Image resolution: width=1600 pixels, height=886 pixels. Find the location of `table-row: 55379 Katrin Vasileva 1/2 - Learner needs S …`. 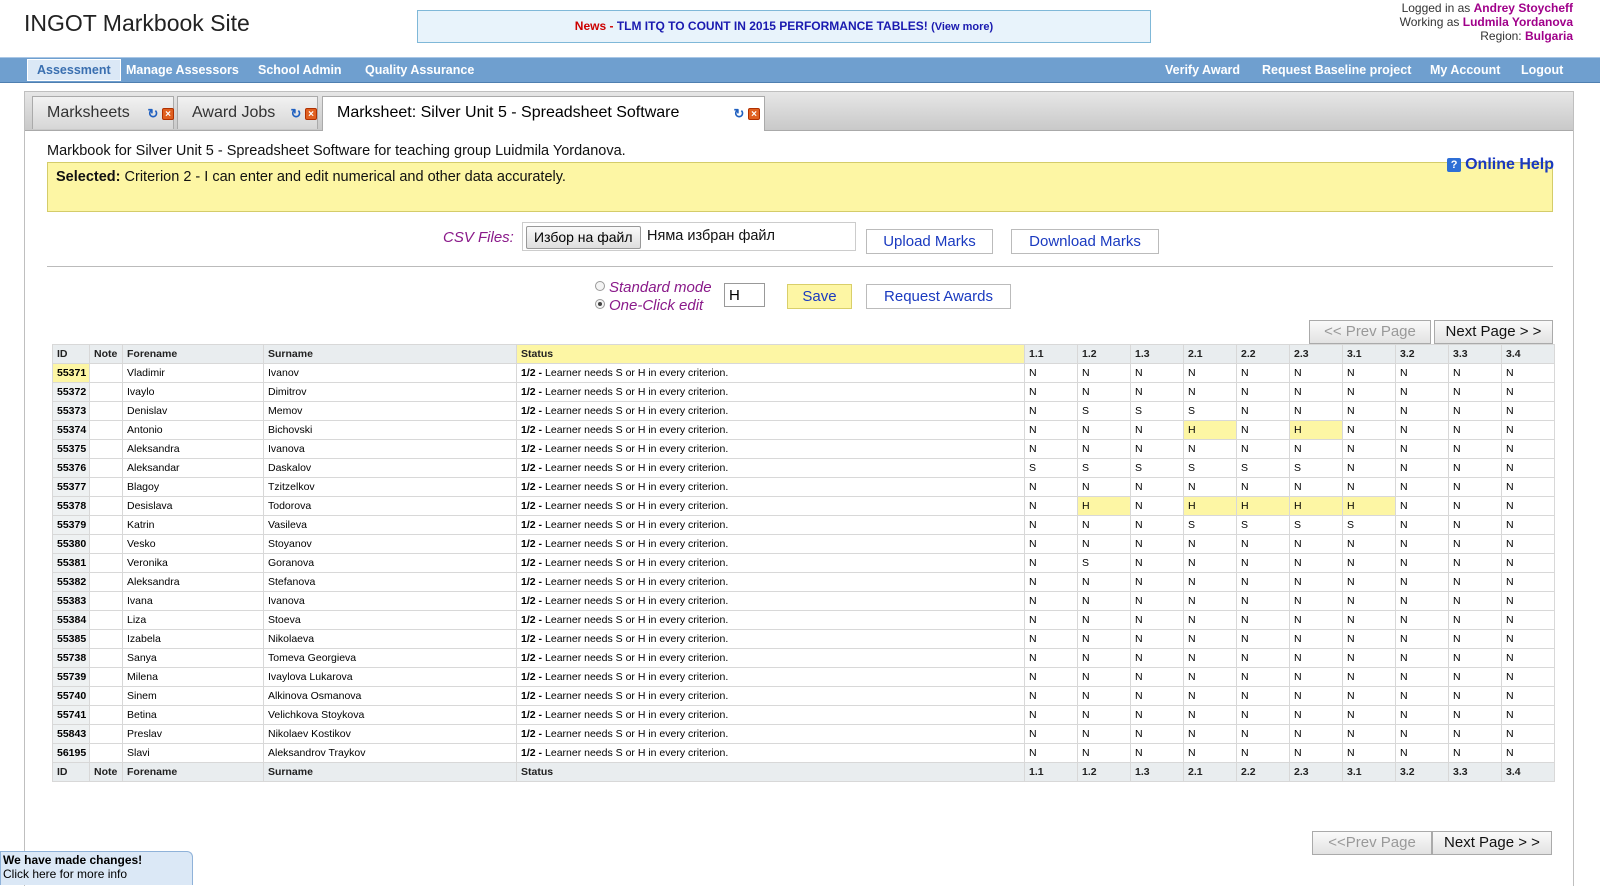

table-row: 55379 Katrin Vasileva 1/2 - Learner needs S … is located at coordinates (803, 525).